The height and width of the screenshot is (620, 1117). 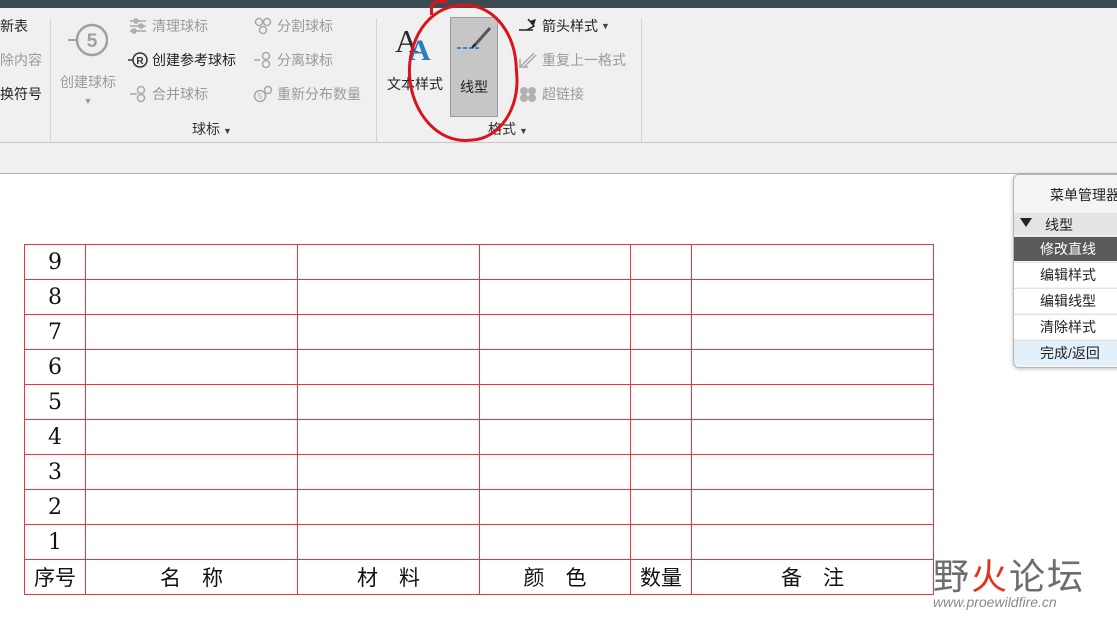 What do you see at coordinates (388, 577) in the screenshot?
I see `header-material: 材 料` at bounding box center [388, 577].